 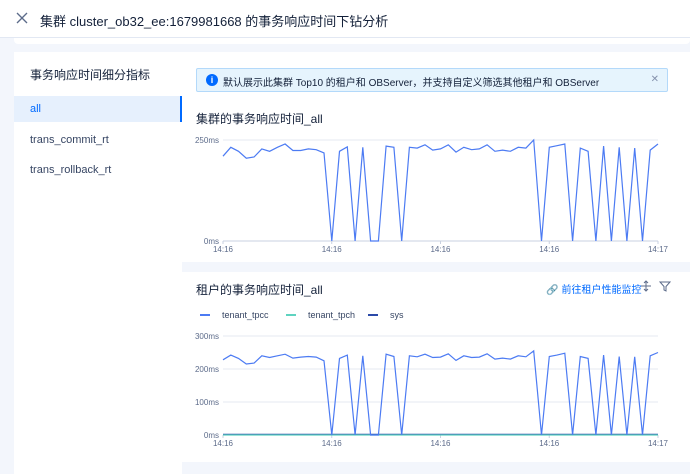 I want to click on series-line-cluster, so click(x=440, y=190).